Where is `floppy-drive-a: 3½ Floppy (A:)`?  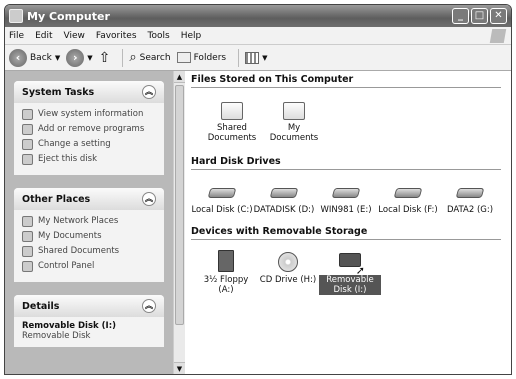
floppy-drive-a: 3½ Floppy (A:) is located at coordinates (226, 270).